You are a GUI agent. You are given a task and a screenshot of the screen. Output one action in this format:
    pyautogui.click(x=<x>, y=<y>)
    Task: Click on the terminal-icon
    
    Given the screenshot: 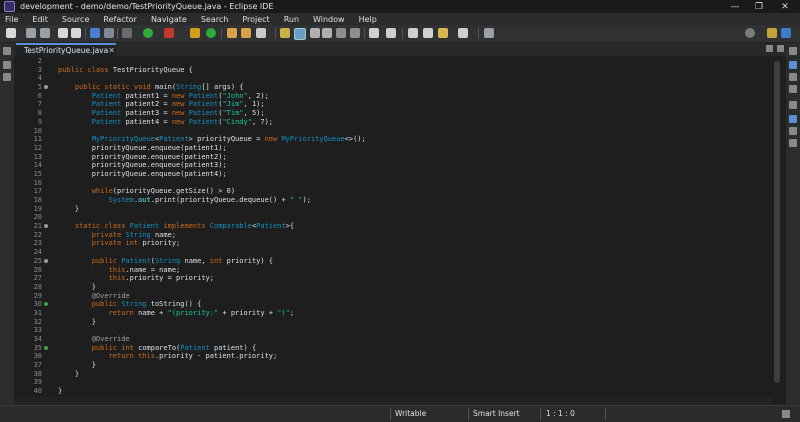 What is the action you would take?
    pyautogui.click(x=95, y=33)
    